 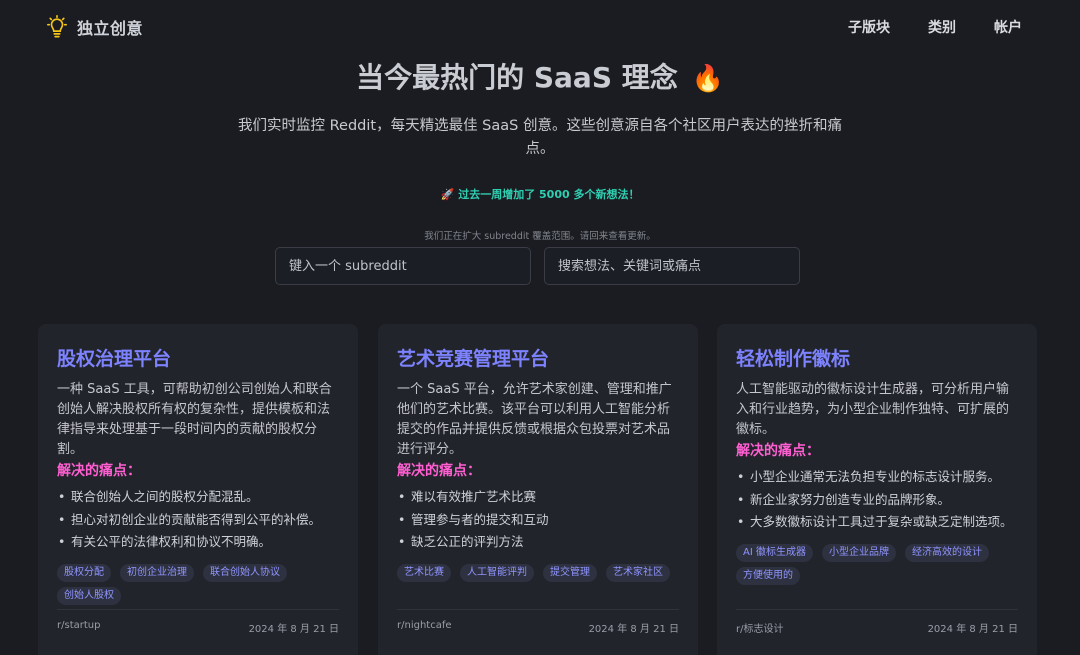 What do you see at coordinates (198, 357) in the screenshot?
I see `idea-title: 股权治理平台` at bounding box center [198, 357].